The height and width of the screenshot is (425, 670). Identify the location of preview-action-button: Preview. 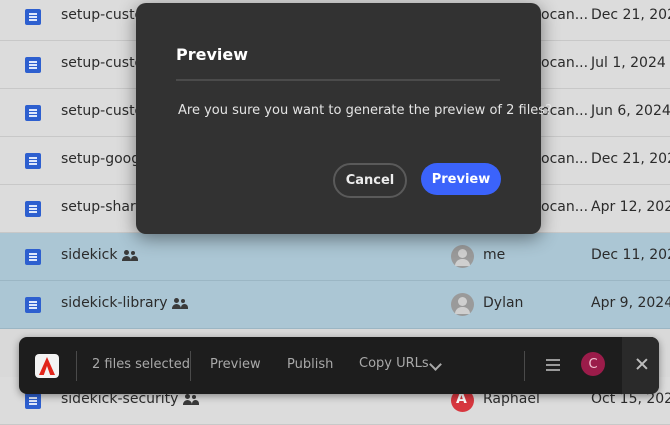
(235, 364).